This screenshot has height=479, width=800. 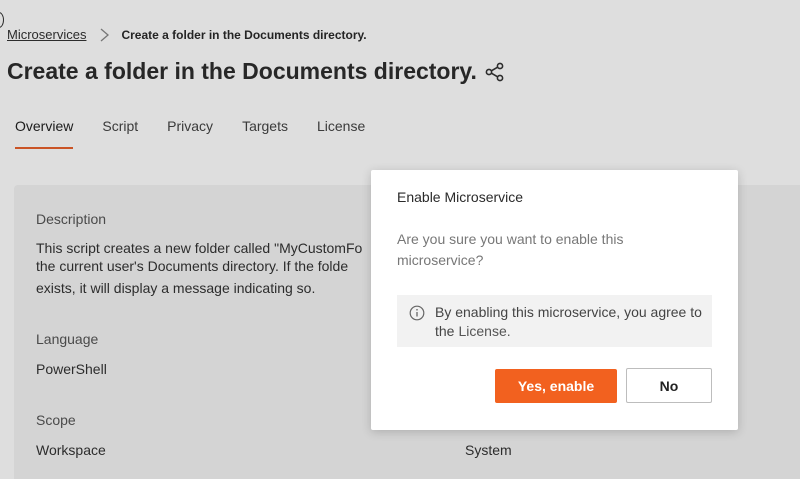 What do you see at coordinates (669, 385) in the screenshot?
I see `no-button: No` at bounding box center [669, 385].